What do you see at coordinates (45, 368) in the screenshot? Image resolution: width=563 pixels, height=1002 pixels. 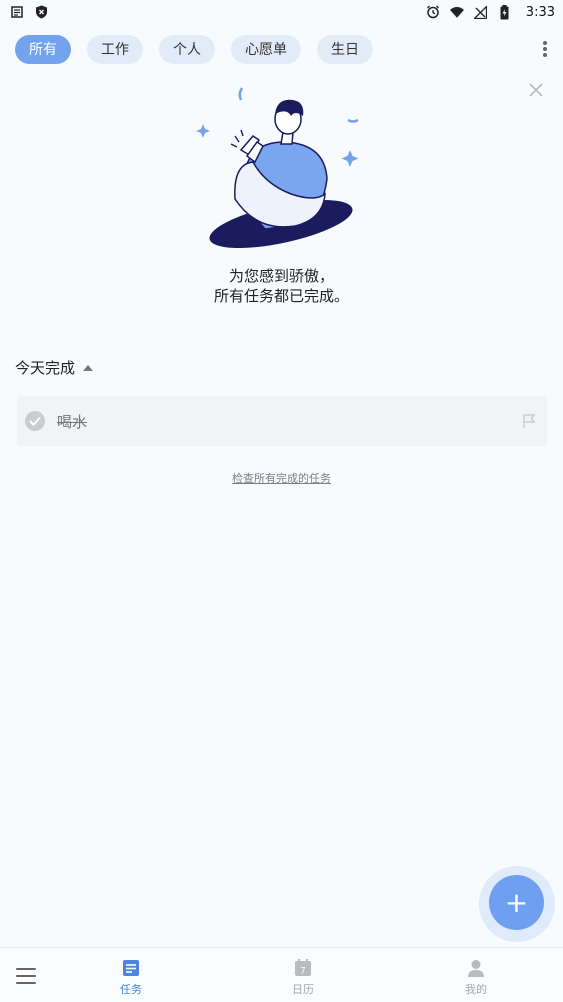 I see `section-title: 今天完成` at bounding box center [45, 368].